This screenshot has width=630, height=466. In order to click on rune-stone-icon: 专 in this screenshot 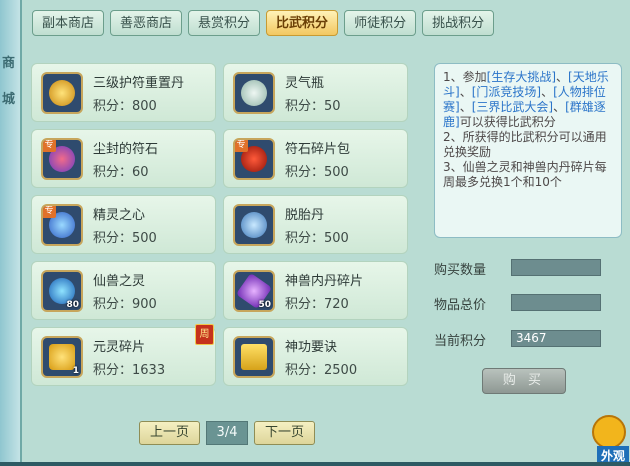, I will do `click(62, 159)`.